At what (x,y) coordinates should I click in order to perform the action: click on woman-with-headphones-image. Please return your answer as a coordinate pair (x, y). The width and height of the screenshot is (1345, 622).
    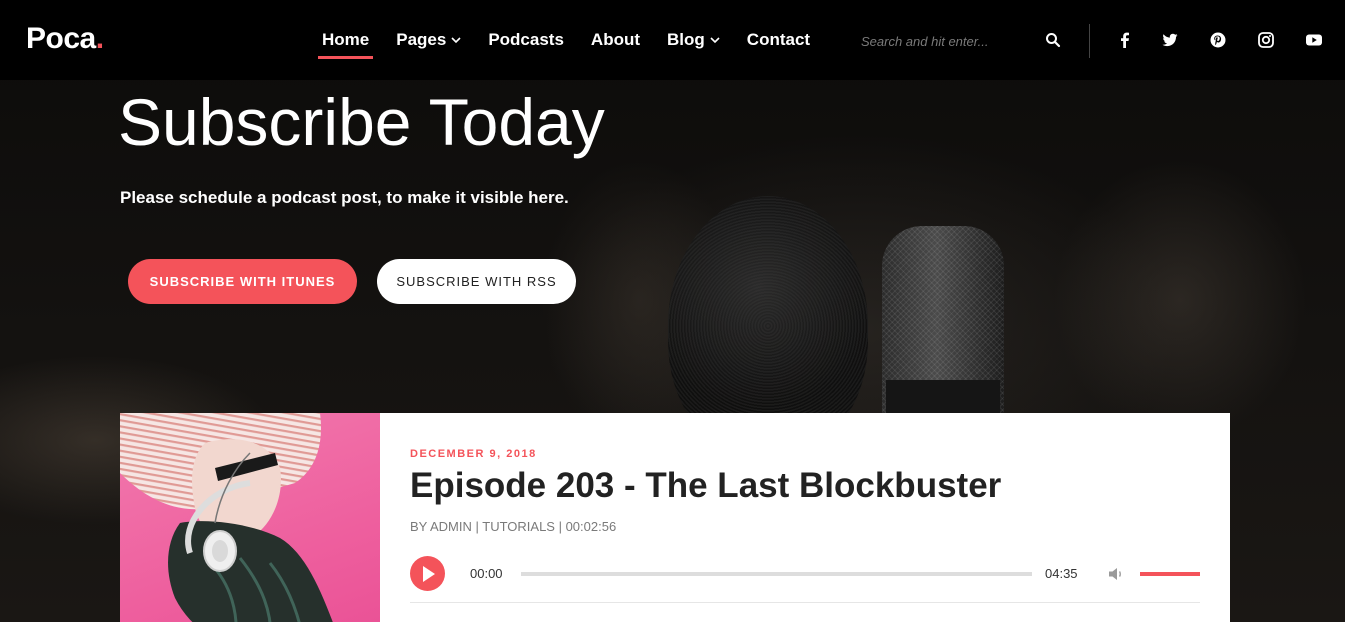
    Looking at the image, I should click on (226, 517).